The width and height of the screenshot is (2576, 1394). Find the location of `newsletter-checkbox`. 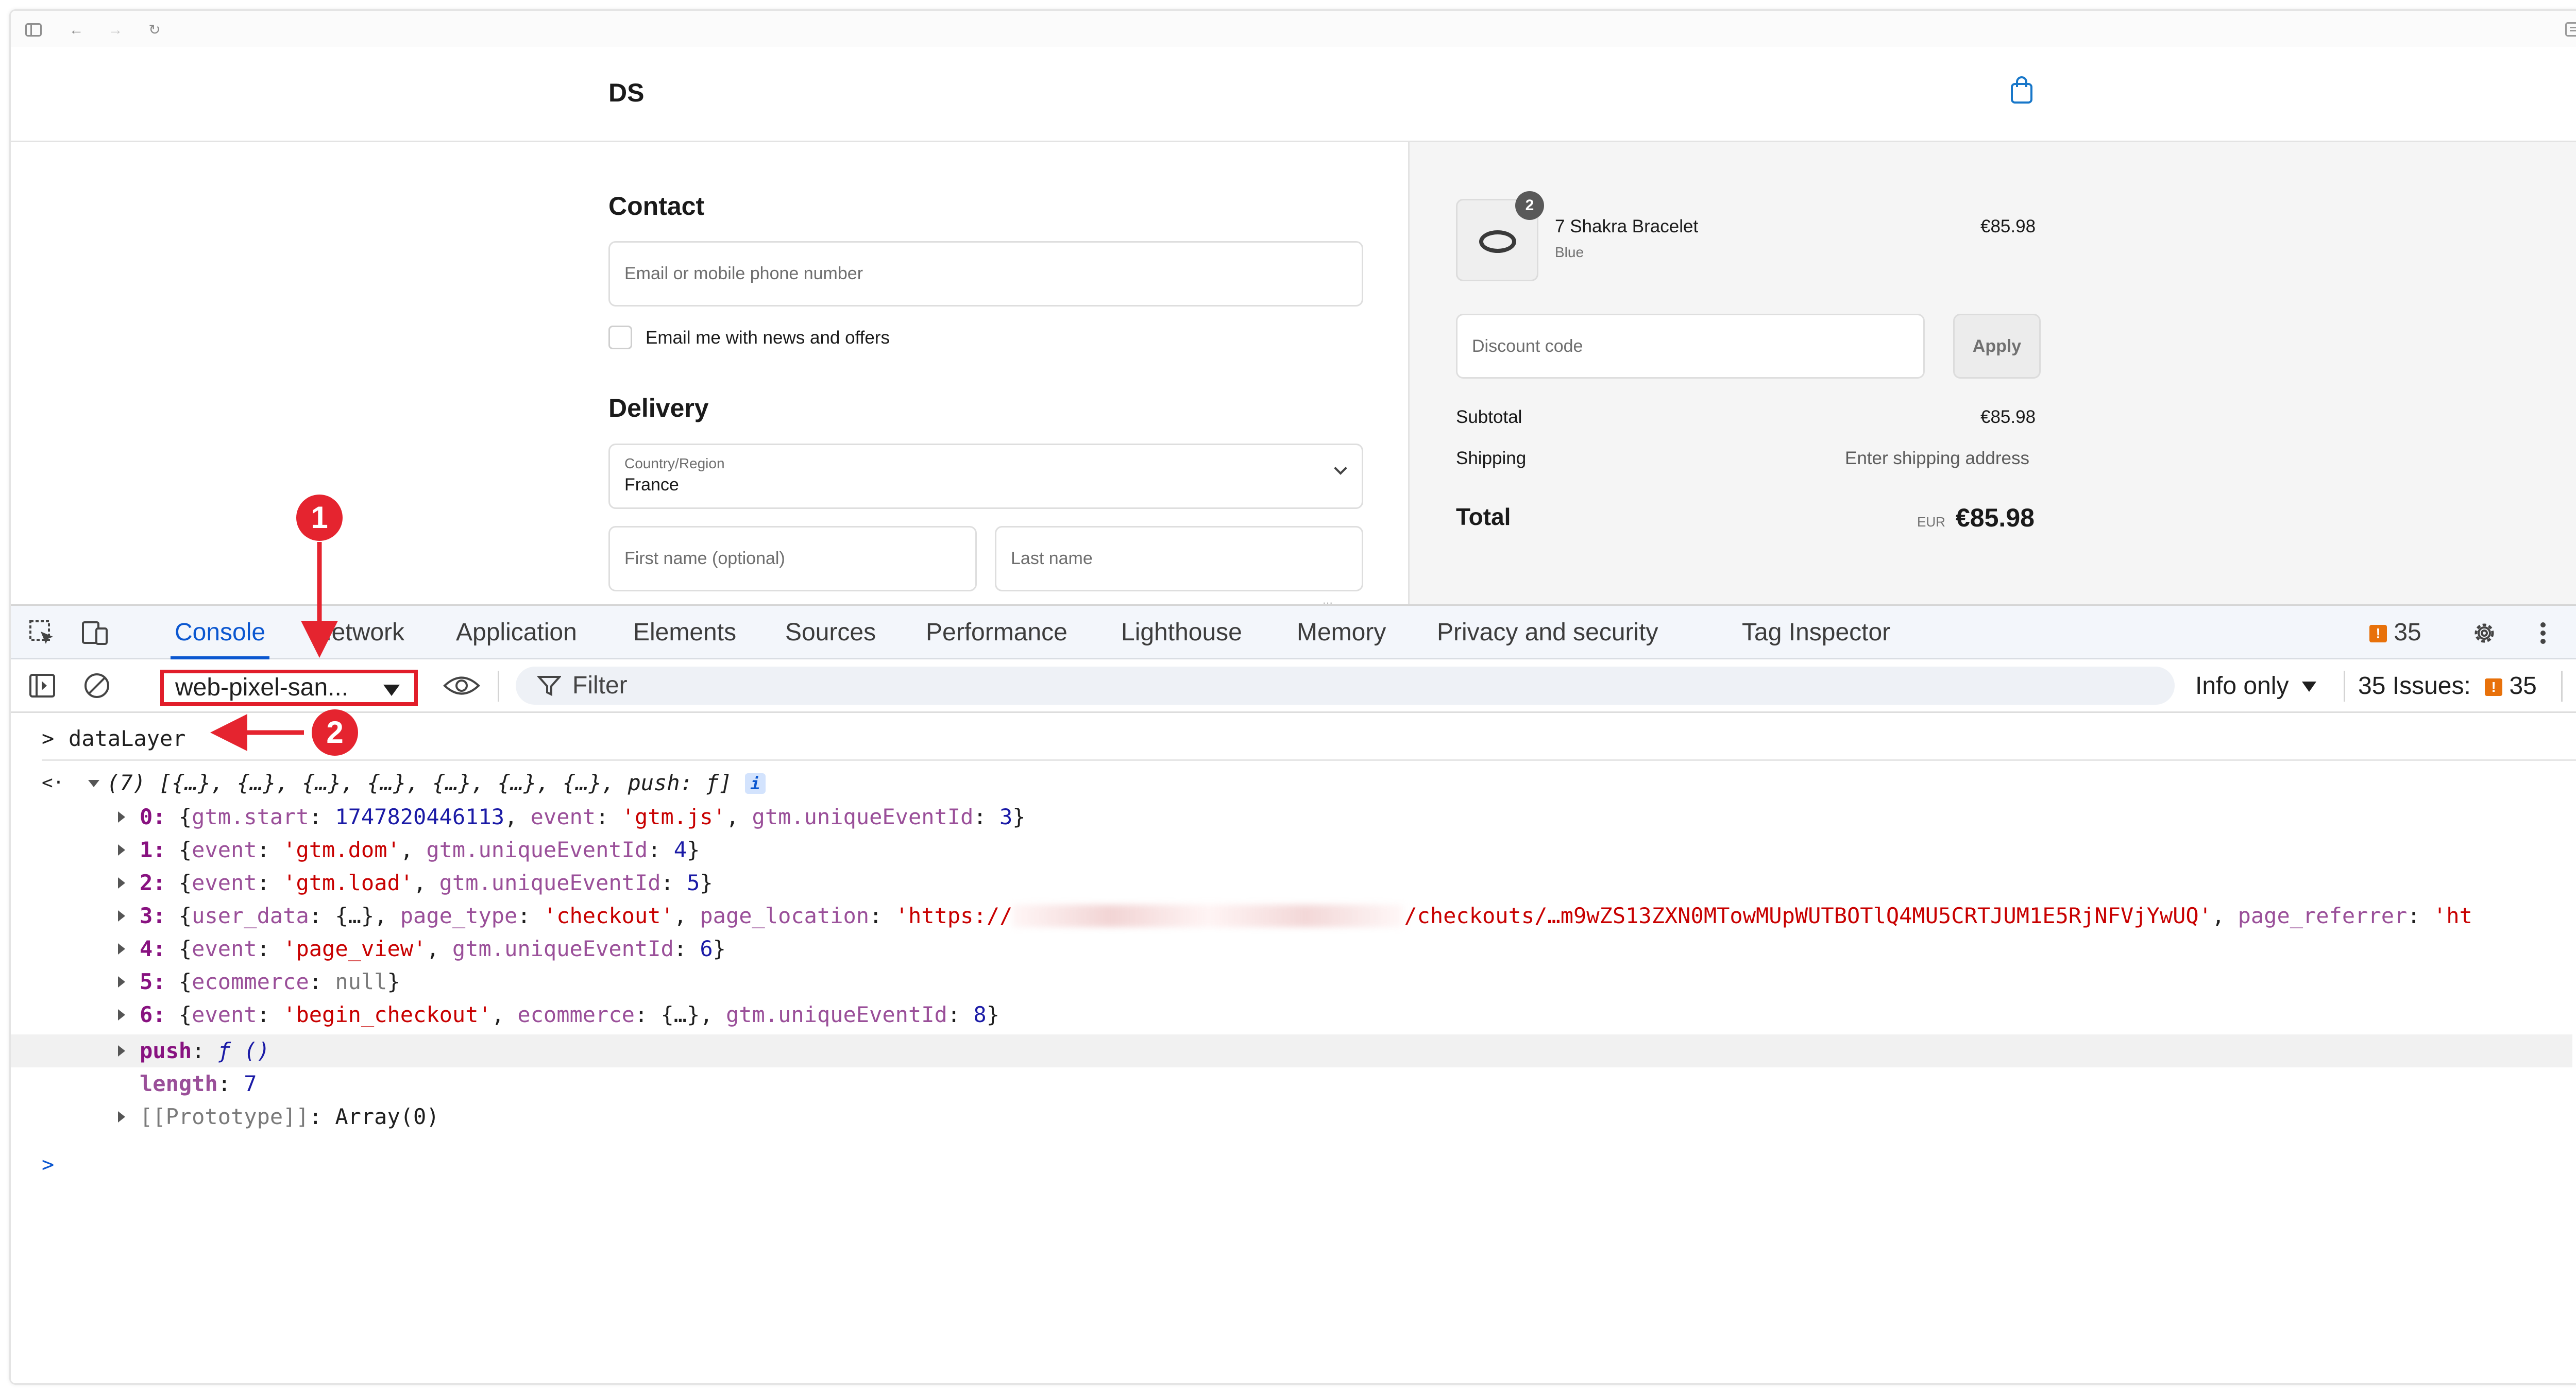

newsletter-checkbox is located at coordinates (620, 337).